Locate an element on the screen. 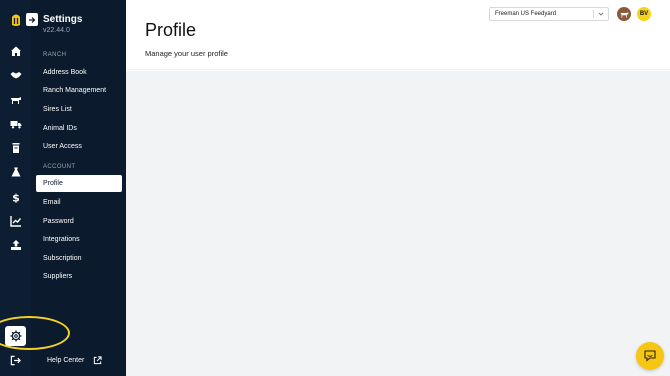  menu-item-subscription: Subscription is located at coordinates (62, 258).